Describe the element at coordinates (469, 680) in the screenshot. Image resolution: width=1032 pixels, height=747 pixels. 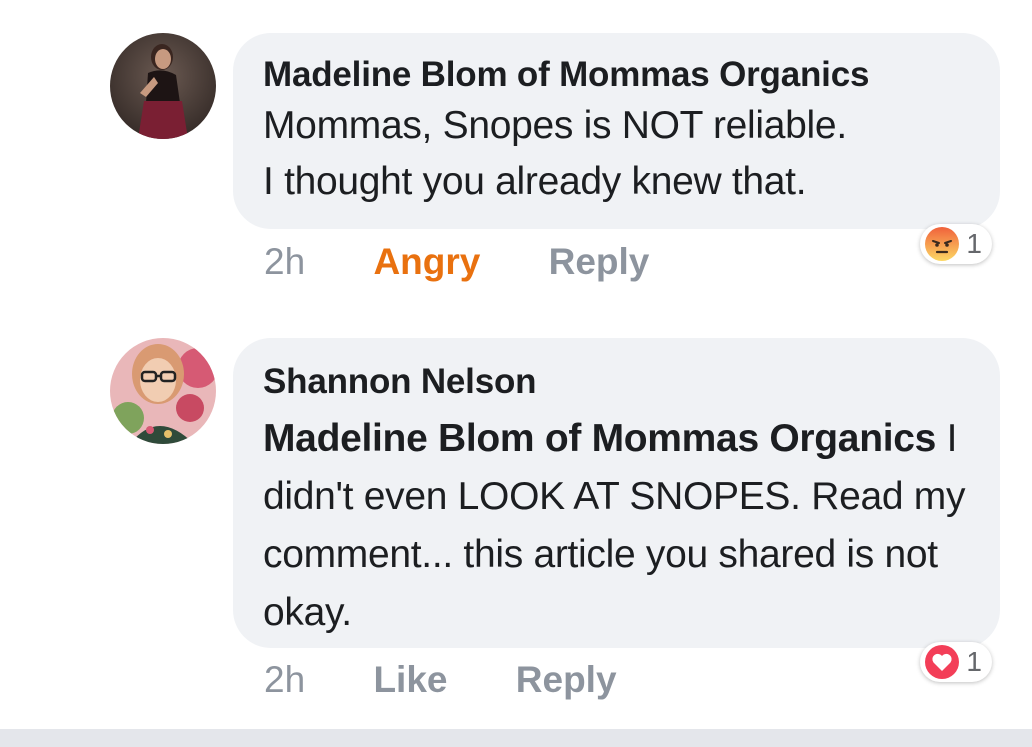
I see `comment-actions: 2h Like Reply` at that location.